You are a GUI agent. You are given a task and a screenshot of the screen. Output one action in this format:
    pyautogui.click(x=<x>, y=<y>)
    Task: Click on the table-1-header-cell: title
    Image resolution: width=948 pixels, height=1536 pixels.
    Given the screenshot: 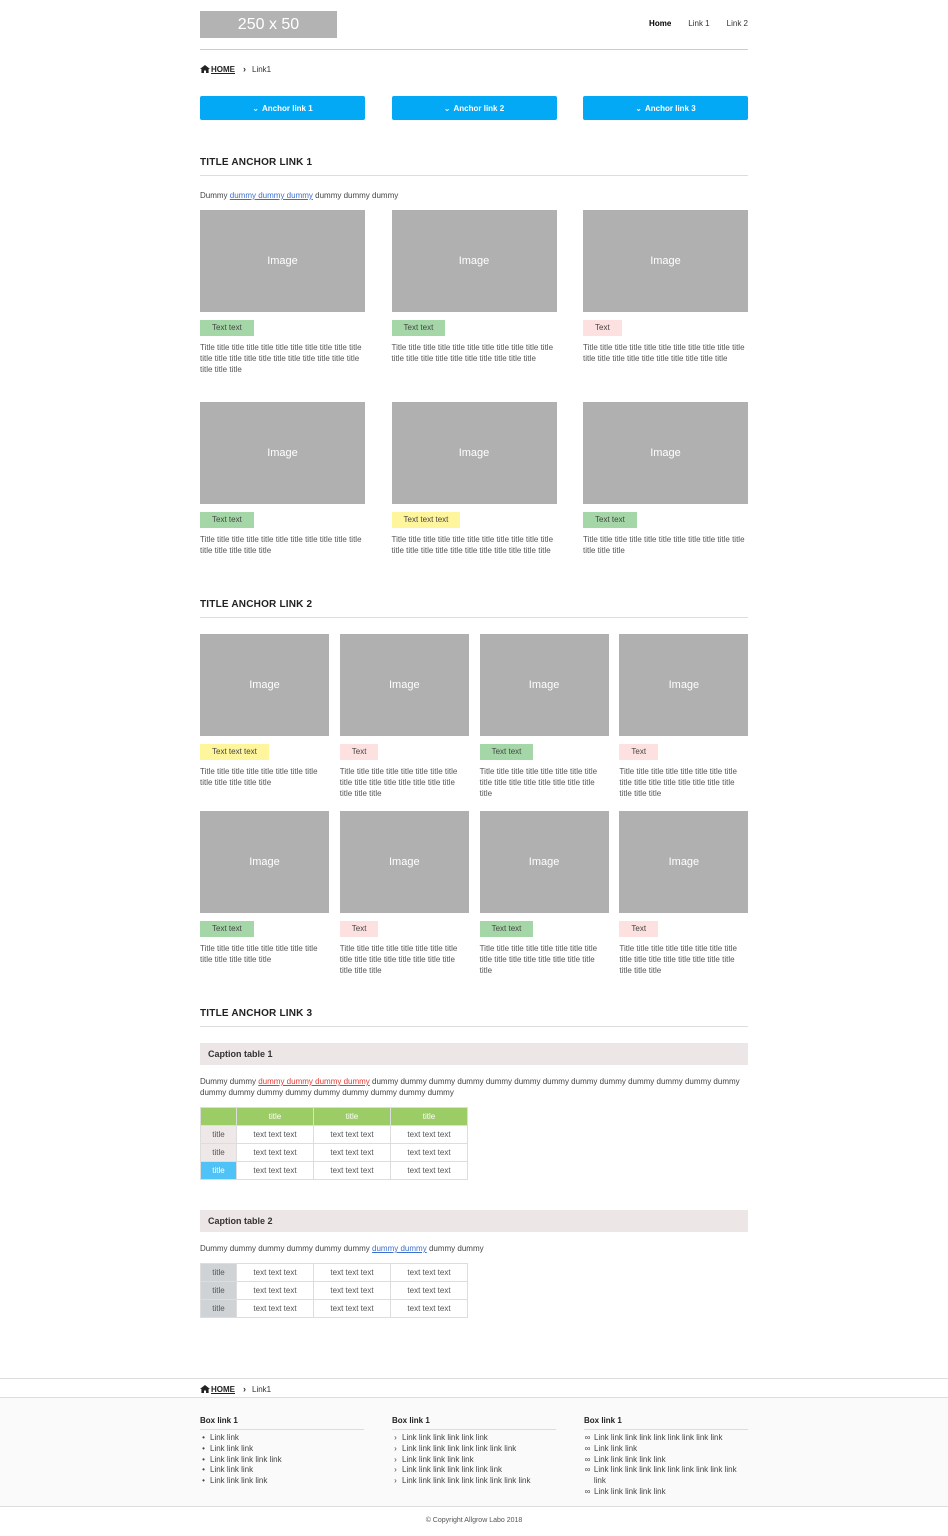 What is the action you would take?
    pyautogui.click(x=429, y=1116)
    